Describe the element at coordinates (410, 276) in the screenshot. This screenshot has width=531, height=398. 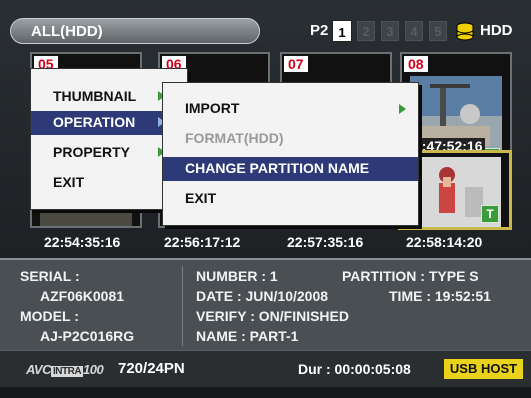
I see `partition-field: PARTITION : TYPE S` at that location.